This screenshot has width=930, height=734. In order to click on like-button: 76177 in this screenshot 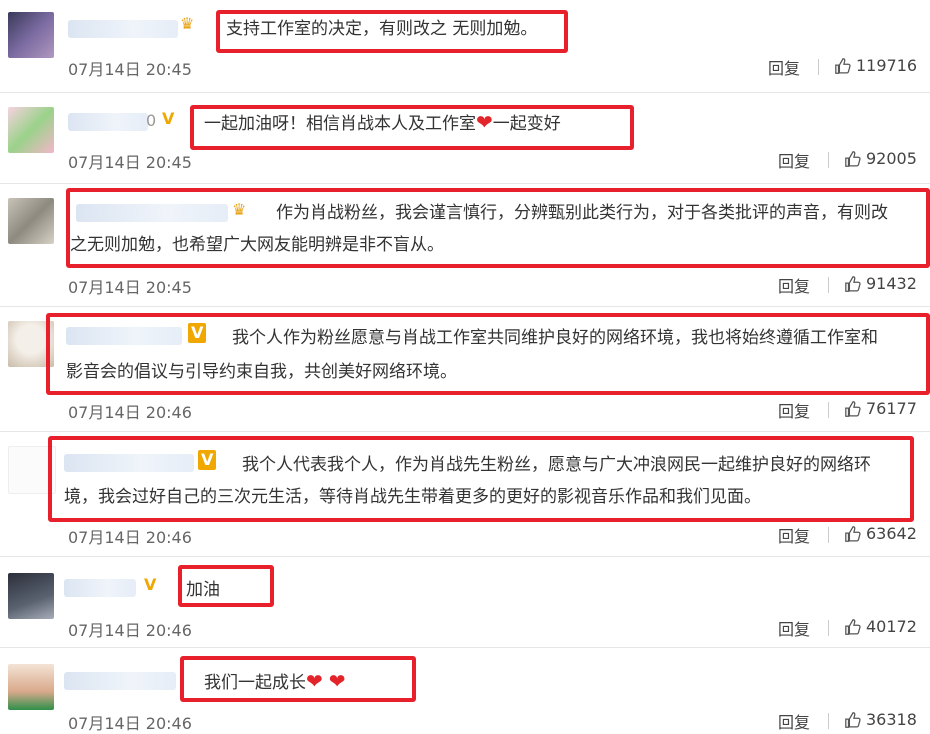, I will do `click(880, 408)`.